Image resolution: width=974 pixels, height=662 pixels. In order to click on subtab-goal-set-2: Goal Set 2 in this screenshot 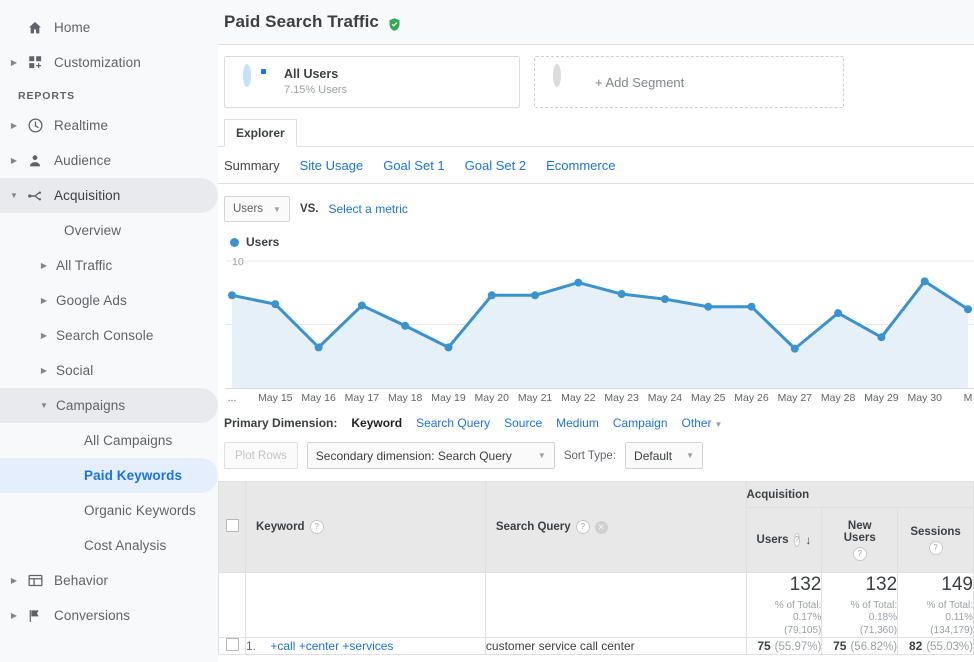, I will do `click(495, 165)`.